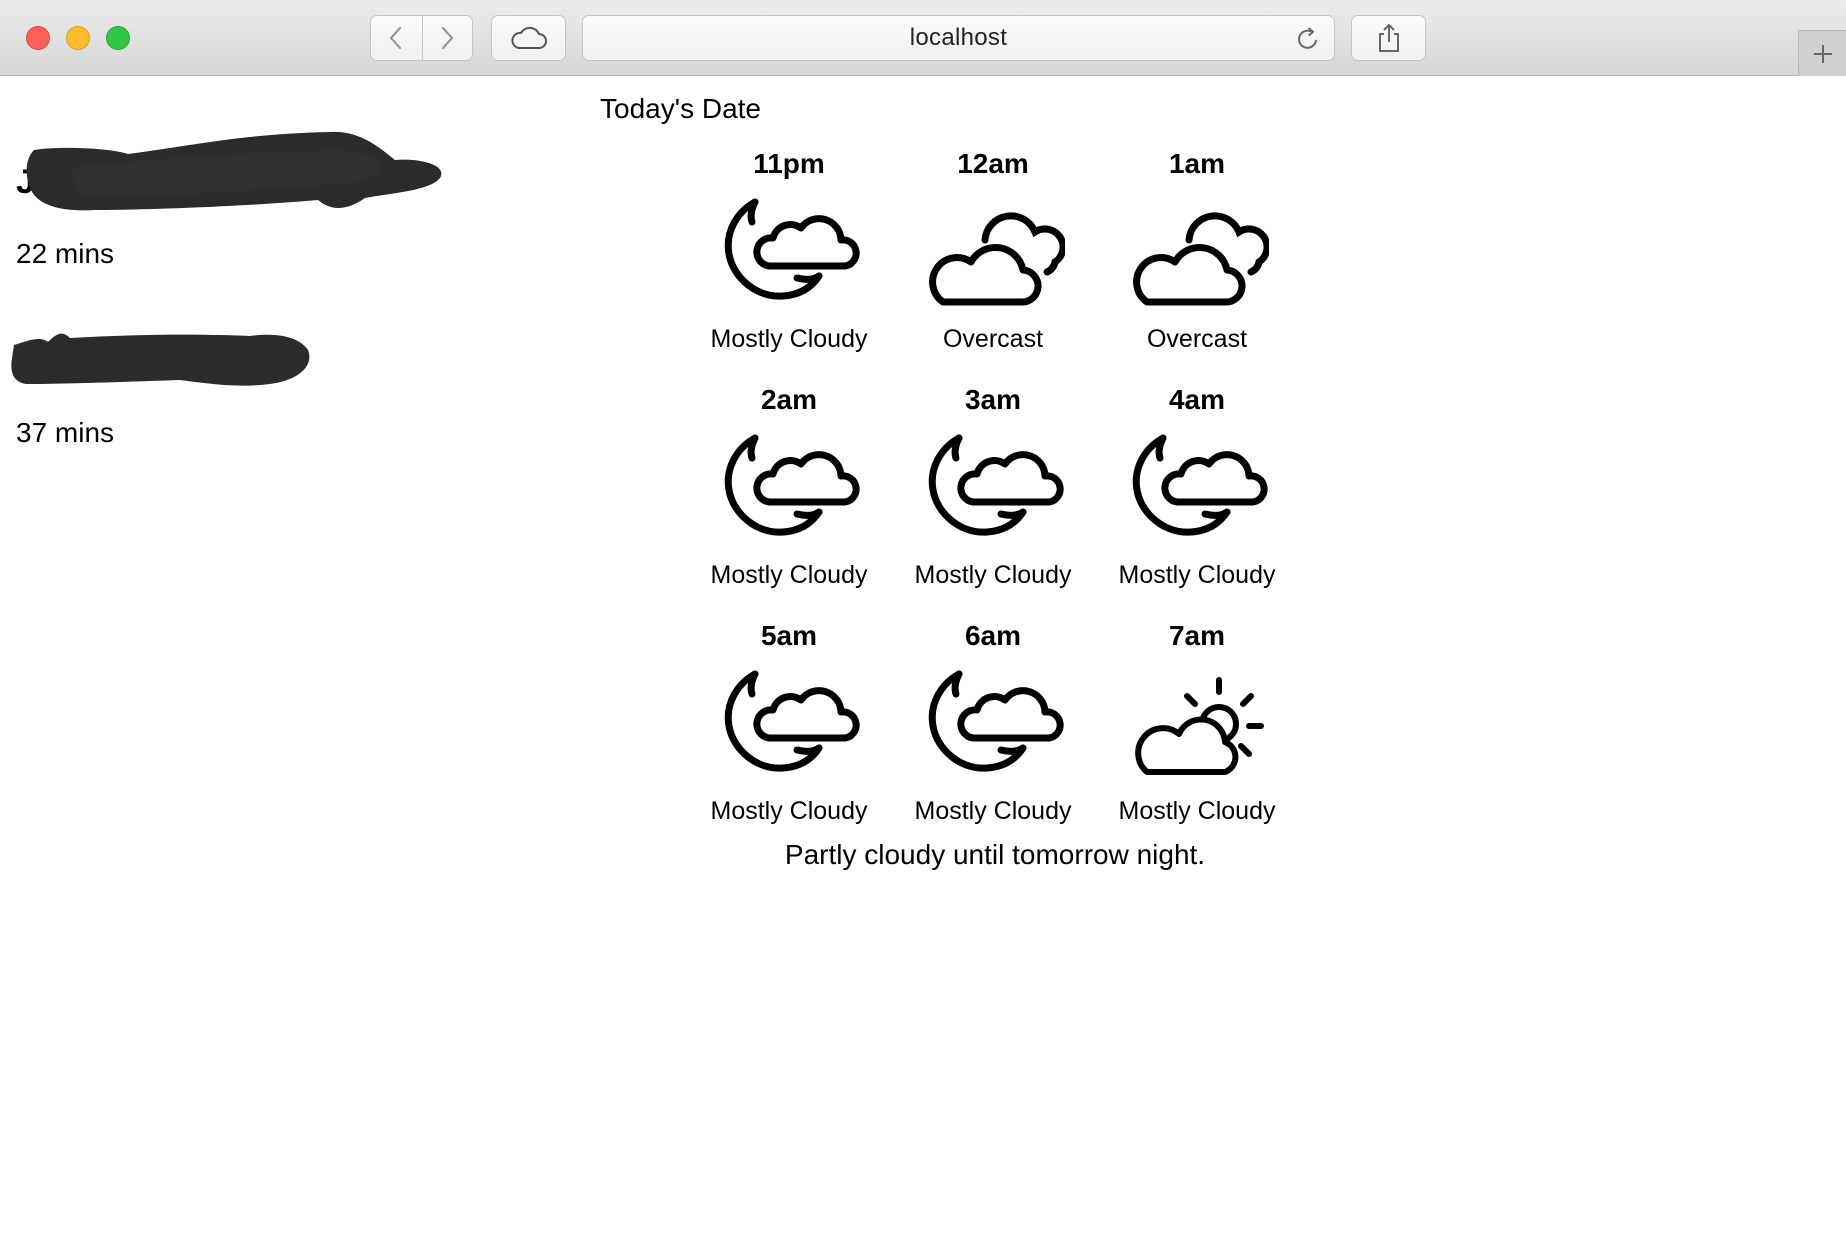  I want to click on forecast-time: 7am, so click(1197, 635).